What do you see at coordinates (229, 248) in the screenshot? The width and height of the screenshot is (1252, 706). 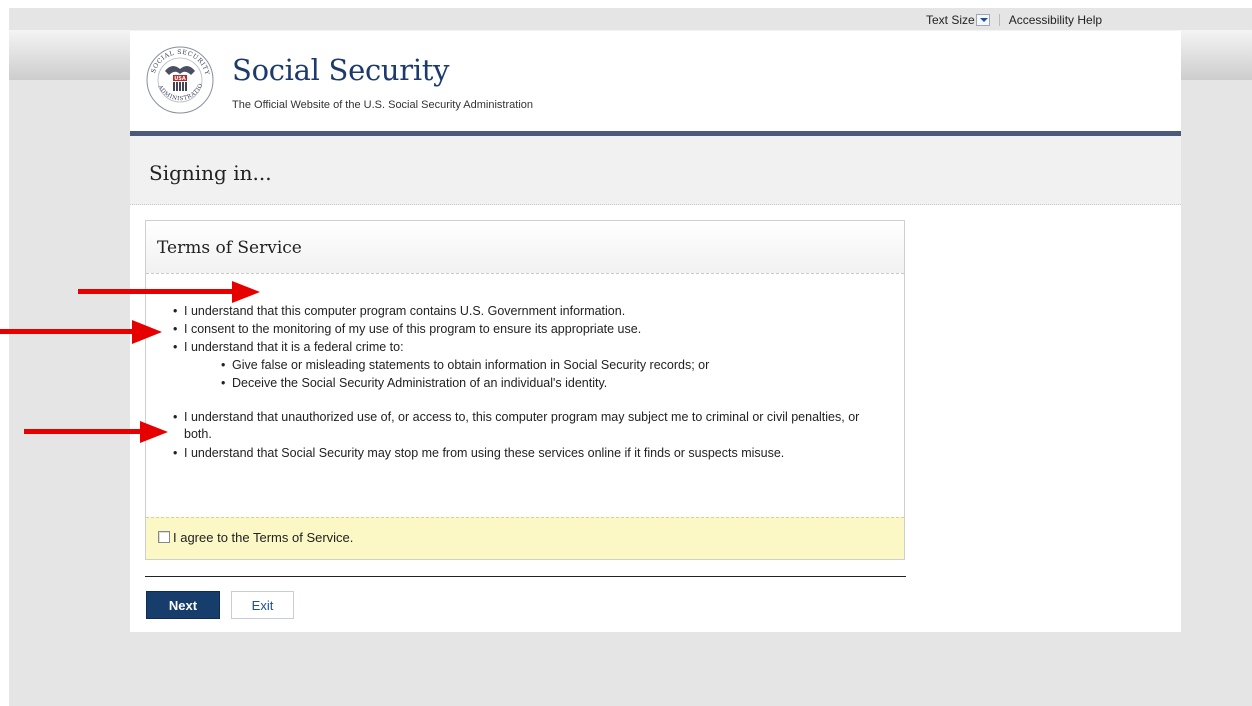 I see `terms-title: Terms of Service` at bounding box center [229, 248].